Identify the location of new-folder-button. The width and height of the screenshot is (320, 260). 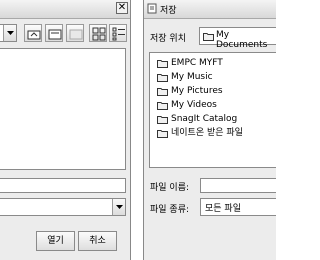
(75, 33).